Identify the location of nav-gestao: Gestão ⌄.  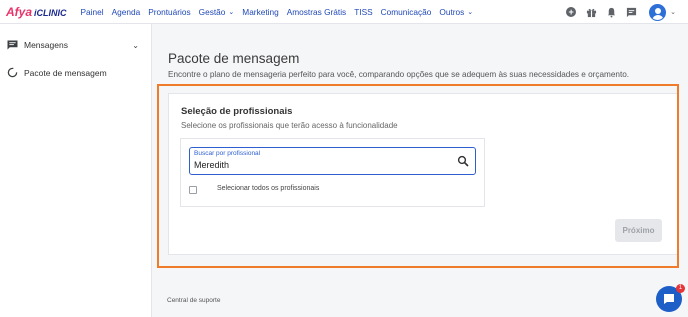
(217, 12).